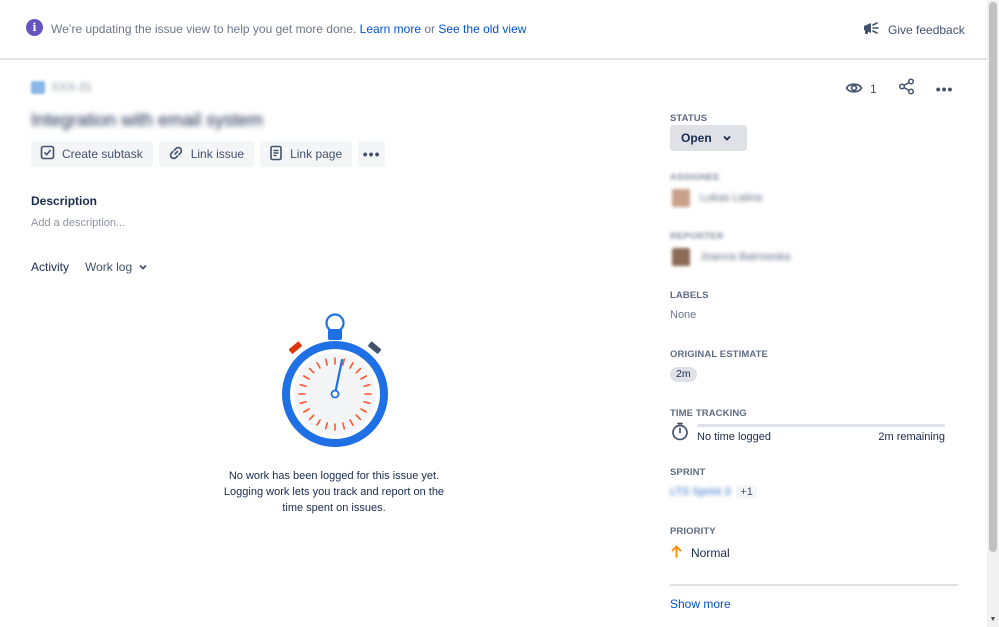  Describe the element at coordinates (680, 434) in the screenshot. I see `stopwatch-small-icon` at that location.